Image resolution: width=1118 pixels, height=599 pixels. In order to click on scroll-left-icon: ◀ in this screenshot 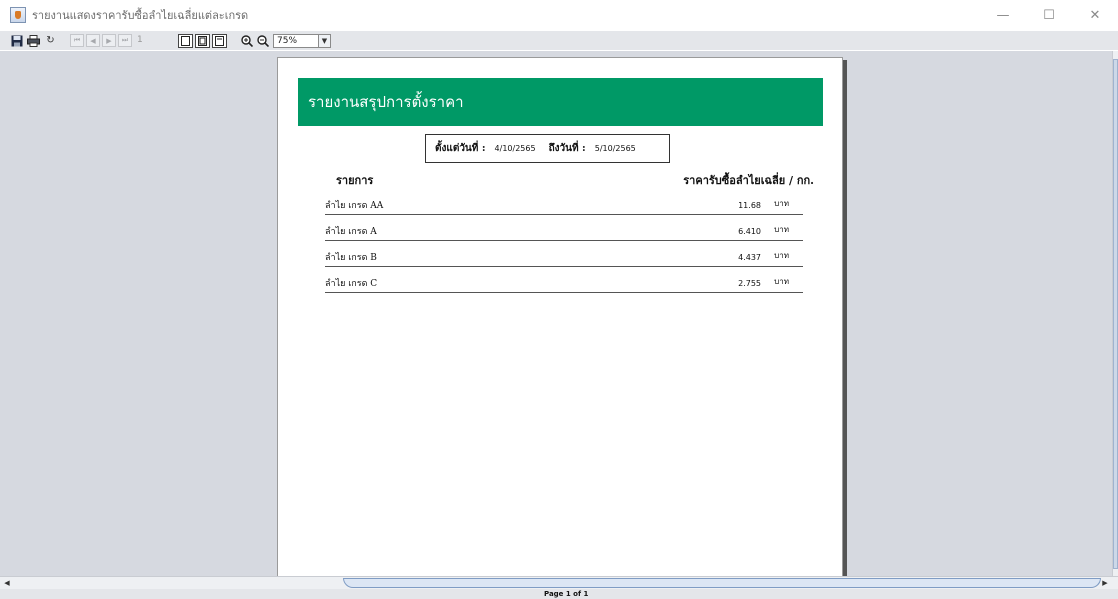, I will do `click(7, 583)`.